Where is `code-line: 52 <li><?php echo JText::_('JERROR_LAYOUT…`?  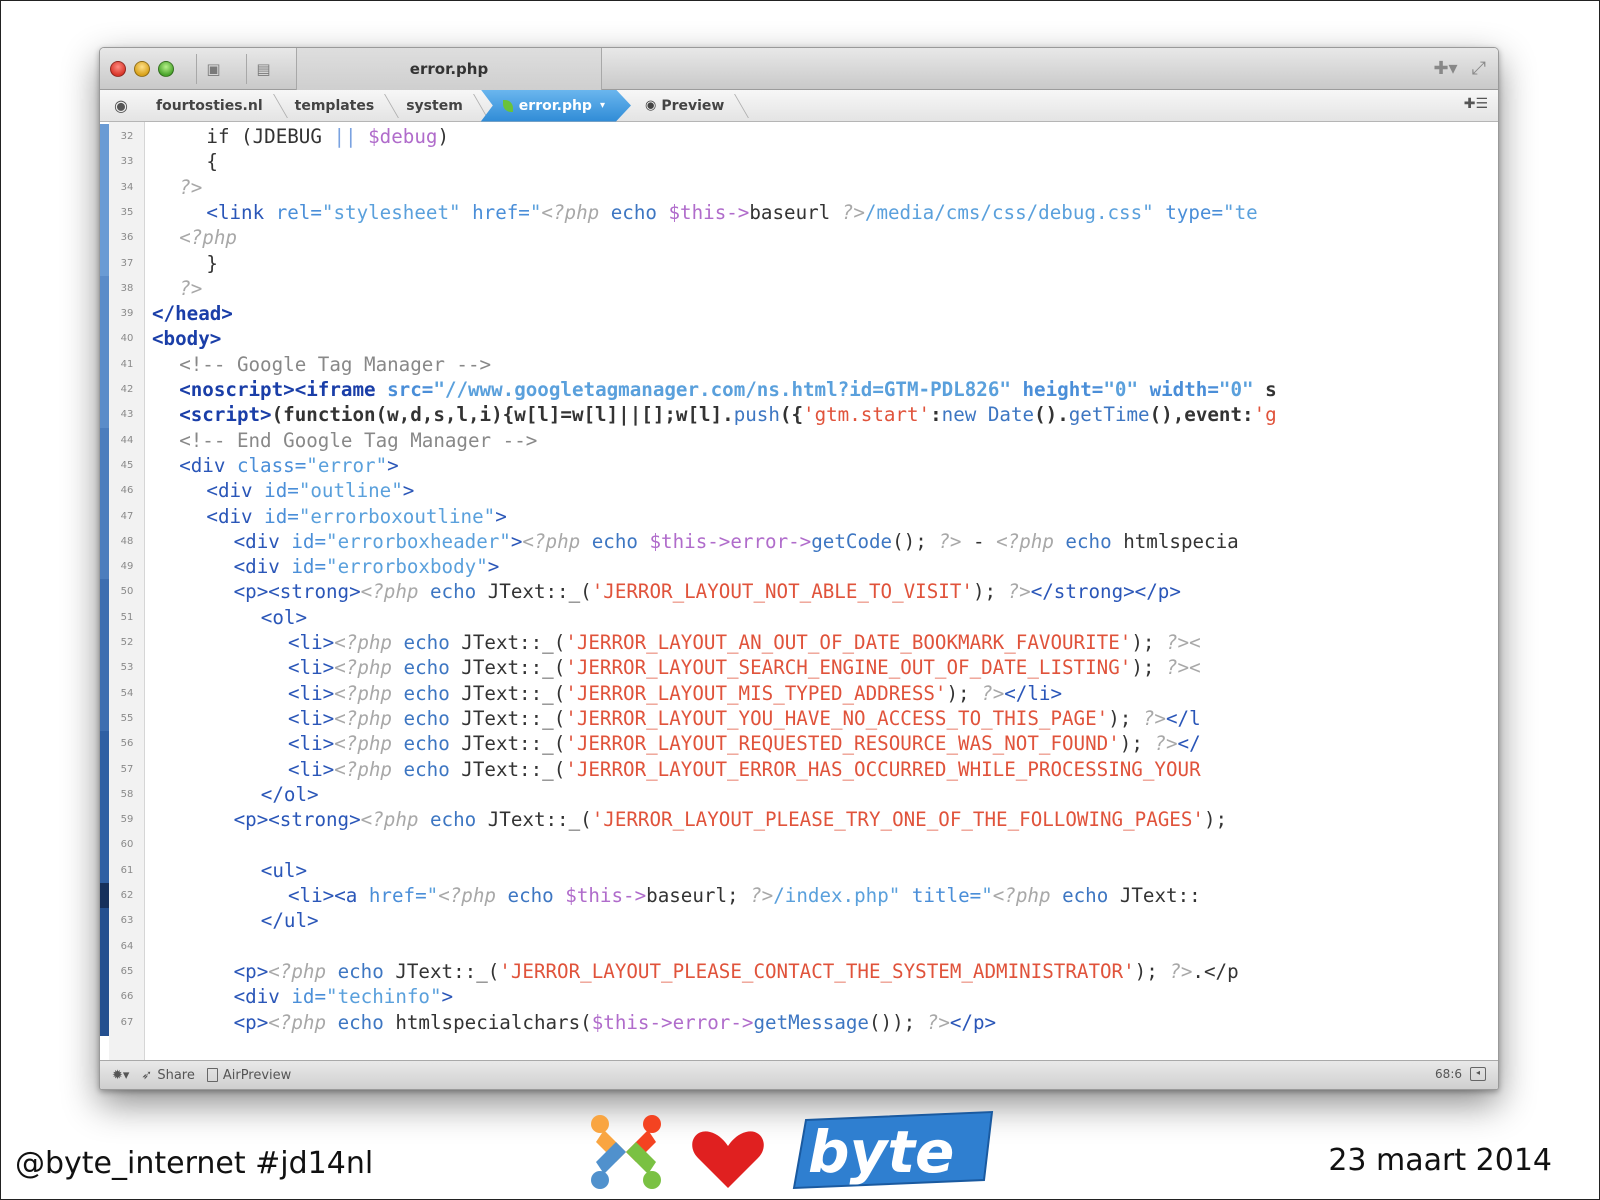 code-line: 52 <li><?php echo JText::_('JERROR_LAYOUT… is located at coordinates (799, 643).